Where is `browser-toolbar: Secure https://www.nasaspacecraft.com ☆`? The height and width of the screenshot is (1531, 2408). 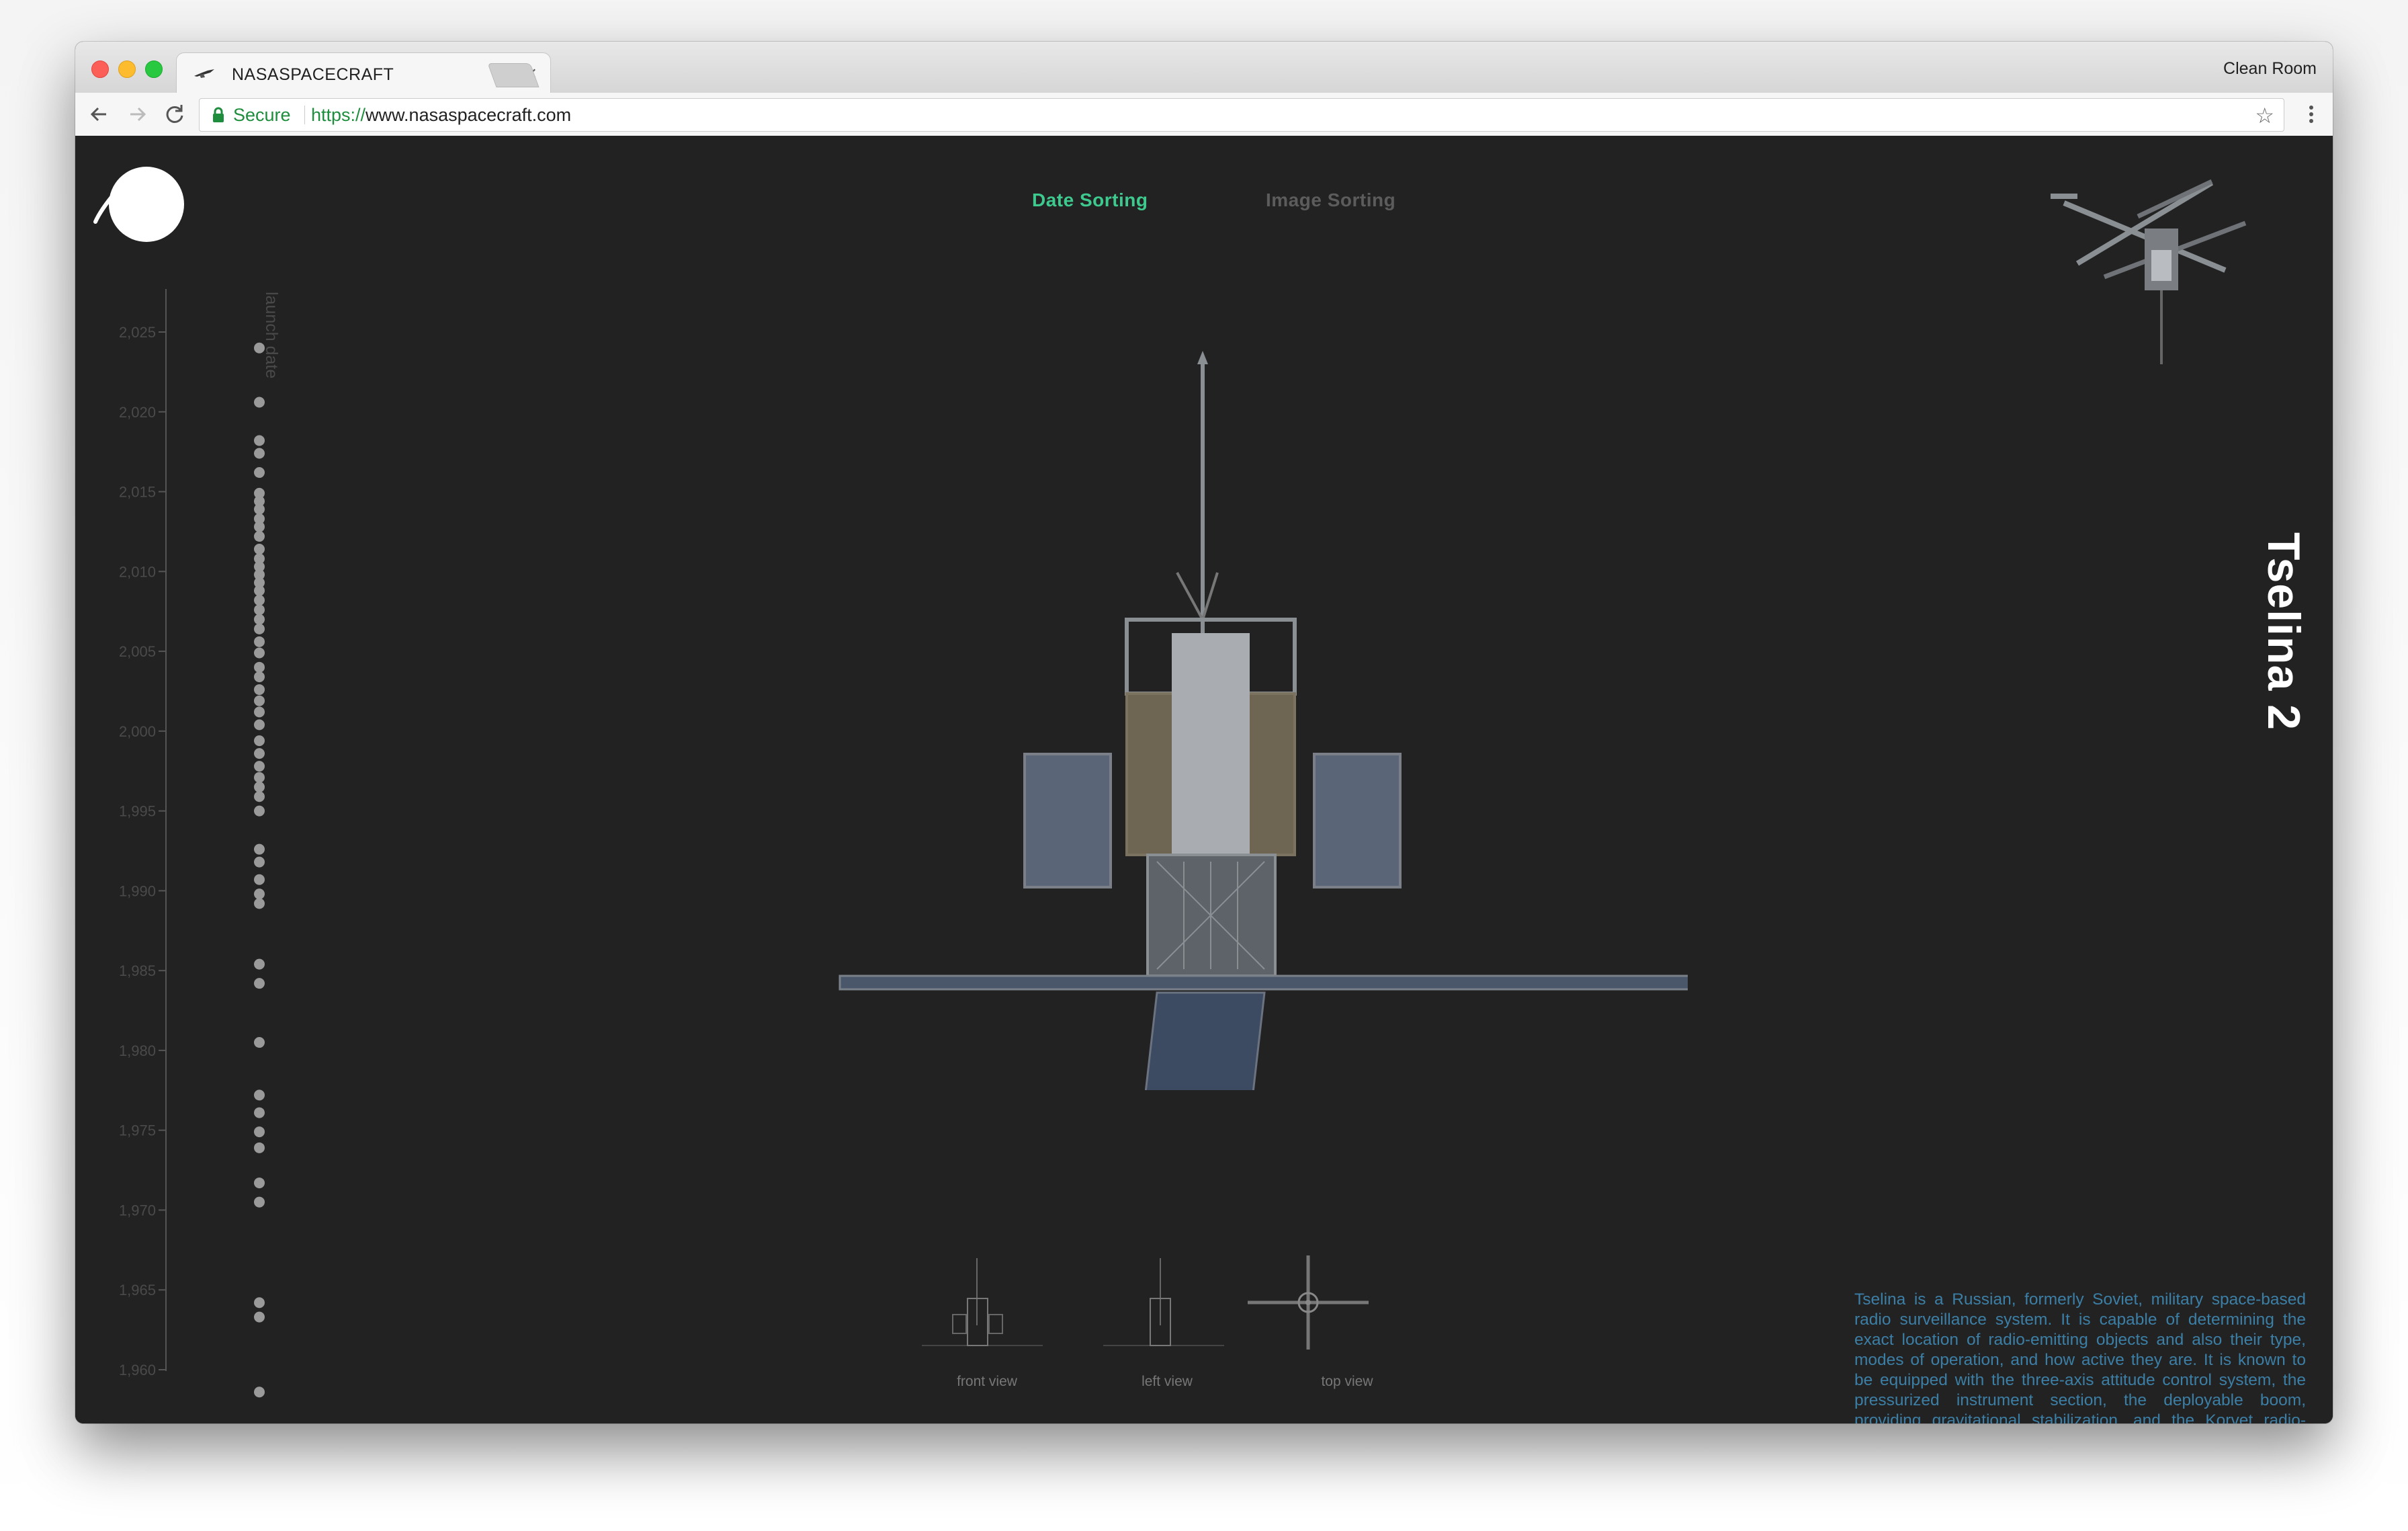
browser-toolbar: Secure https://www.nasaspacecraft.com ☆ is located at coordinates (1204, 115).